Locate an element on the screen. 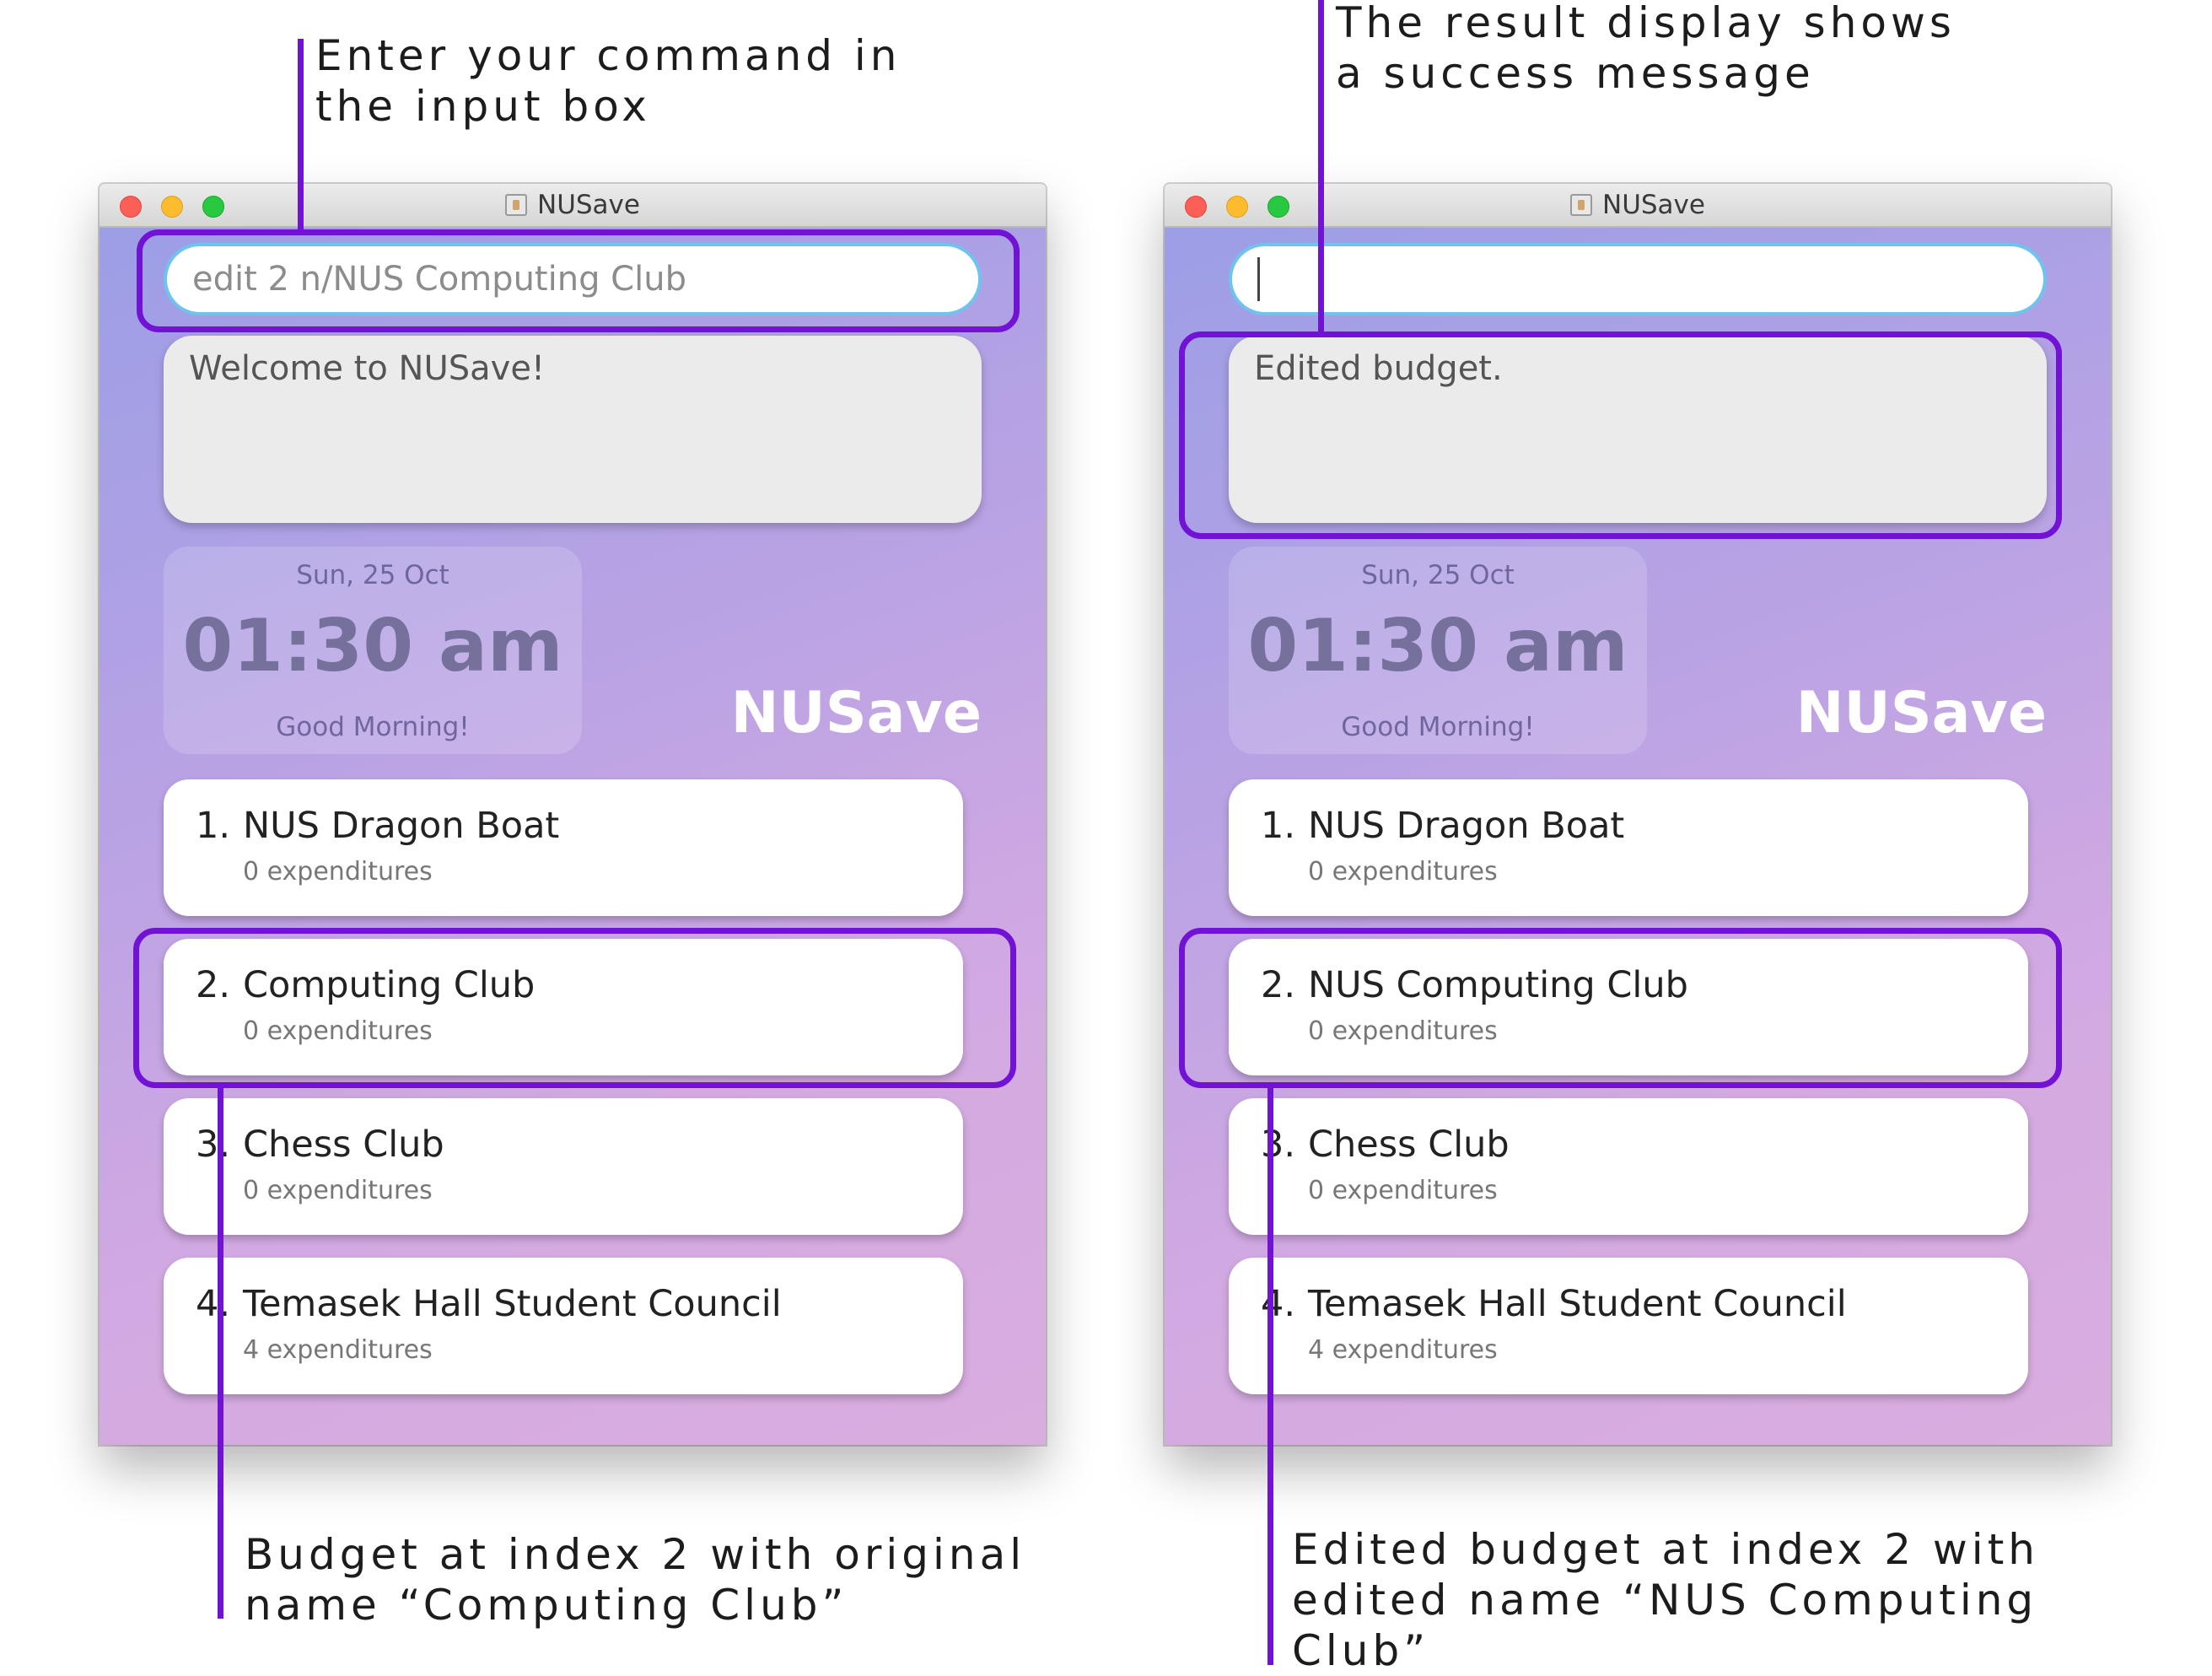 This screenshot has width=2212, height=1676. highlight-original-budget is located at coordinates (574, 1008).